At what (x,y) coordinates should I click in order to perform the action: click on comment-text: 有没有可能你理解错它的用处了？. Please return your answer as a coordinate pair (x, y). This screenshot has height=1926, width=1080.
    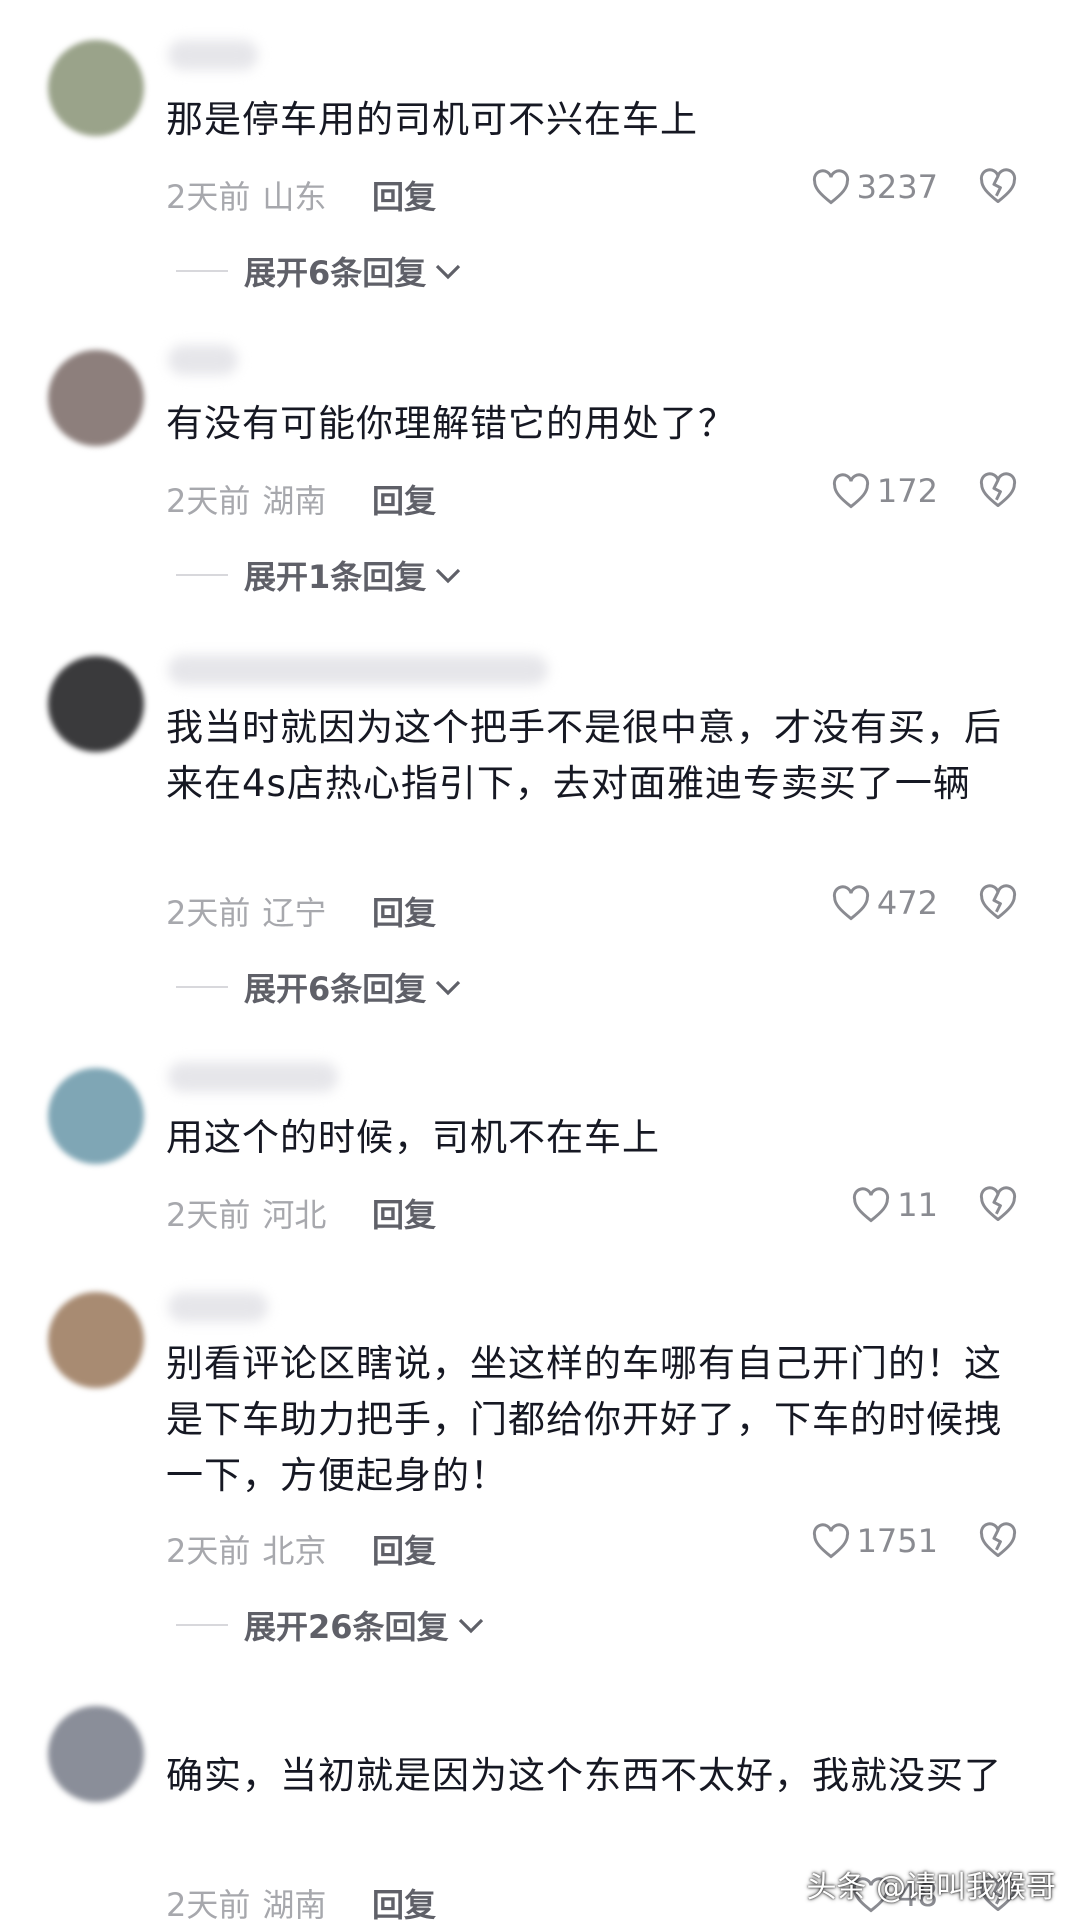
    Looking at the image, I should click on (451, 423).